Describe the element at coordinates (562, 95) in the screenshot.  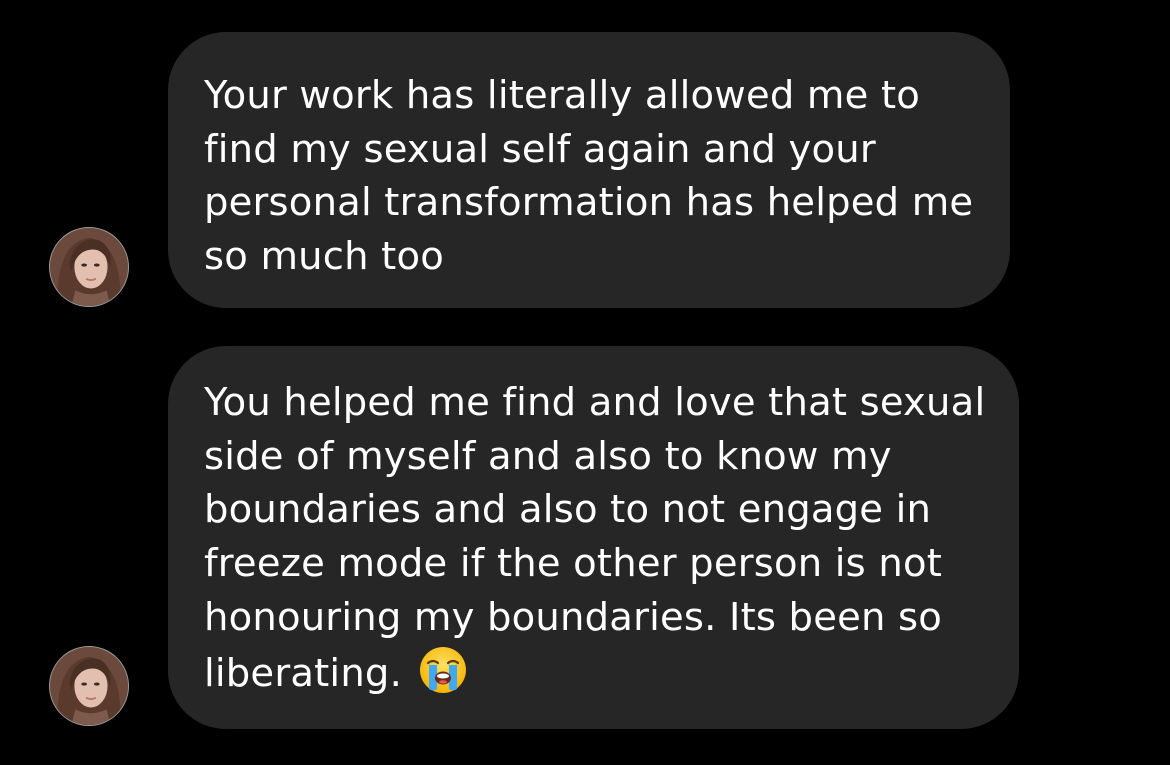
I see `message-text-line: Your work has literally allowed me to` at that location.